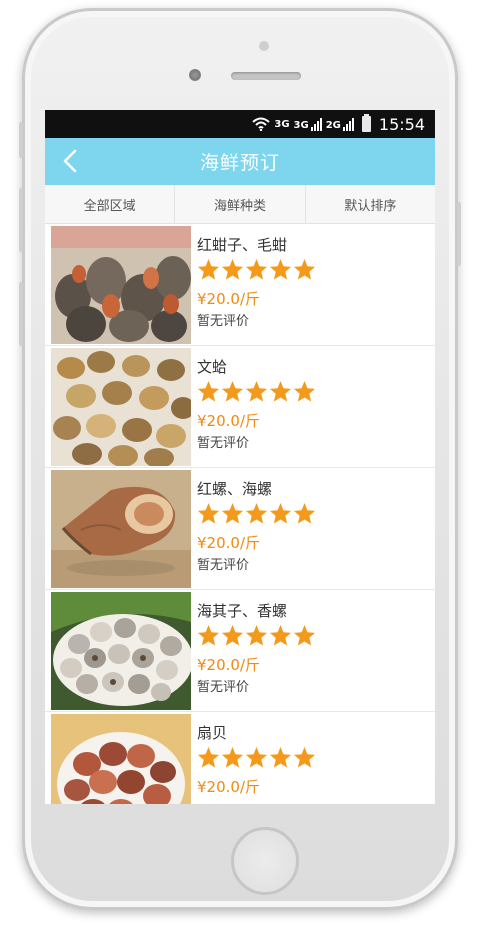 The height and width of the screenshot is (926, 480). What do you see at coordinates (235, 489) in the screenshot?
I see `item-name: 红螺、海螺` at bounding box center [235, 489].